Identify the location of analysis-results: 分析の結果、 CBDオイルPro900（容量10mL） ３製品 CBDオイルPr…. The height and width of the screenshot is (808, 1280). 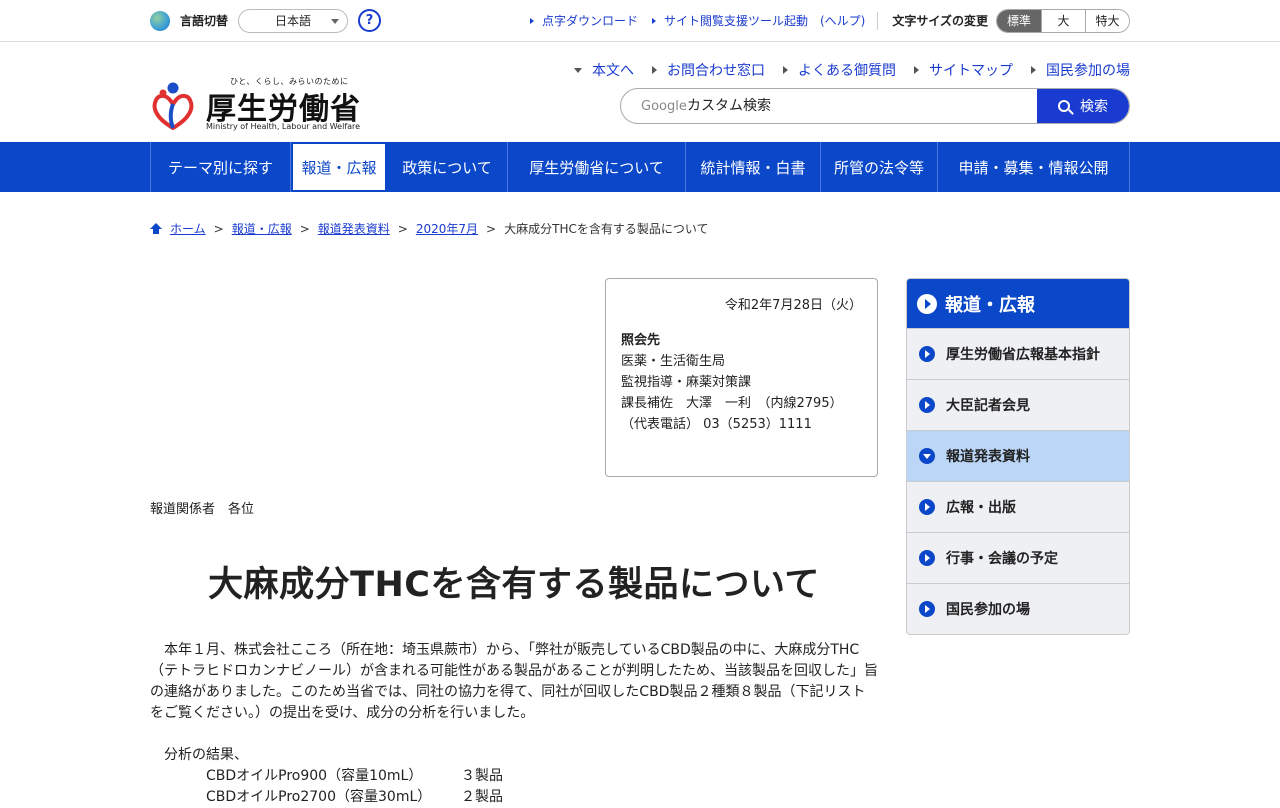
(333, 776).